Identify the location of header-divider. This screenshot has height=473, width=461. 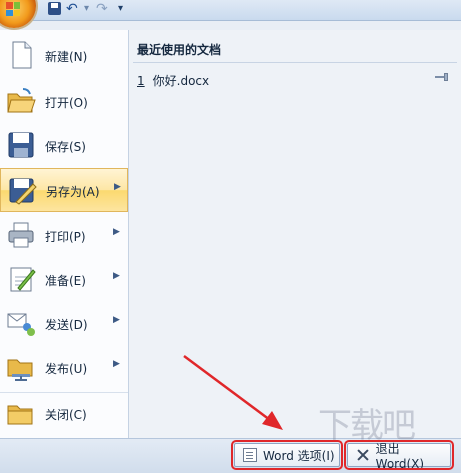
(295, 62).